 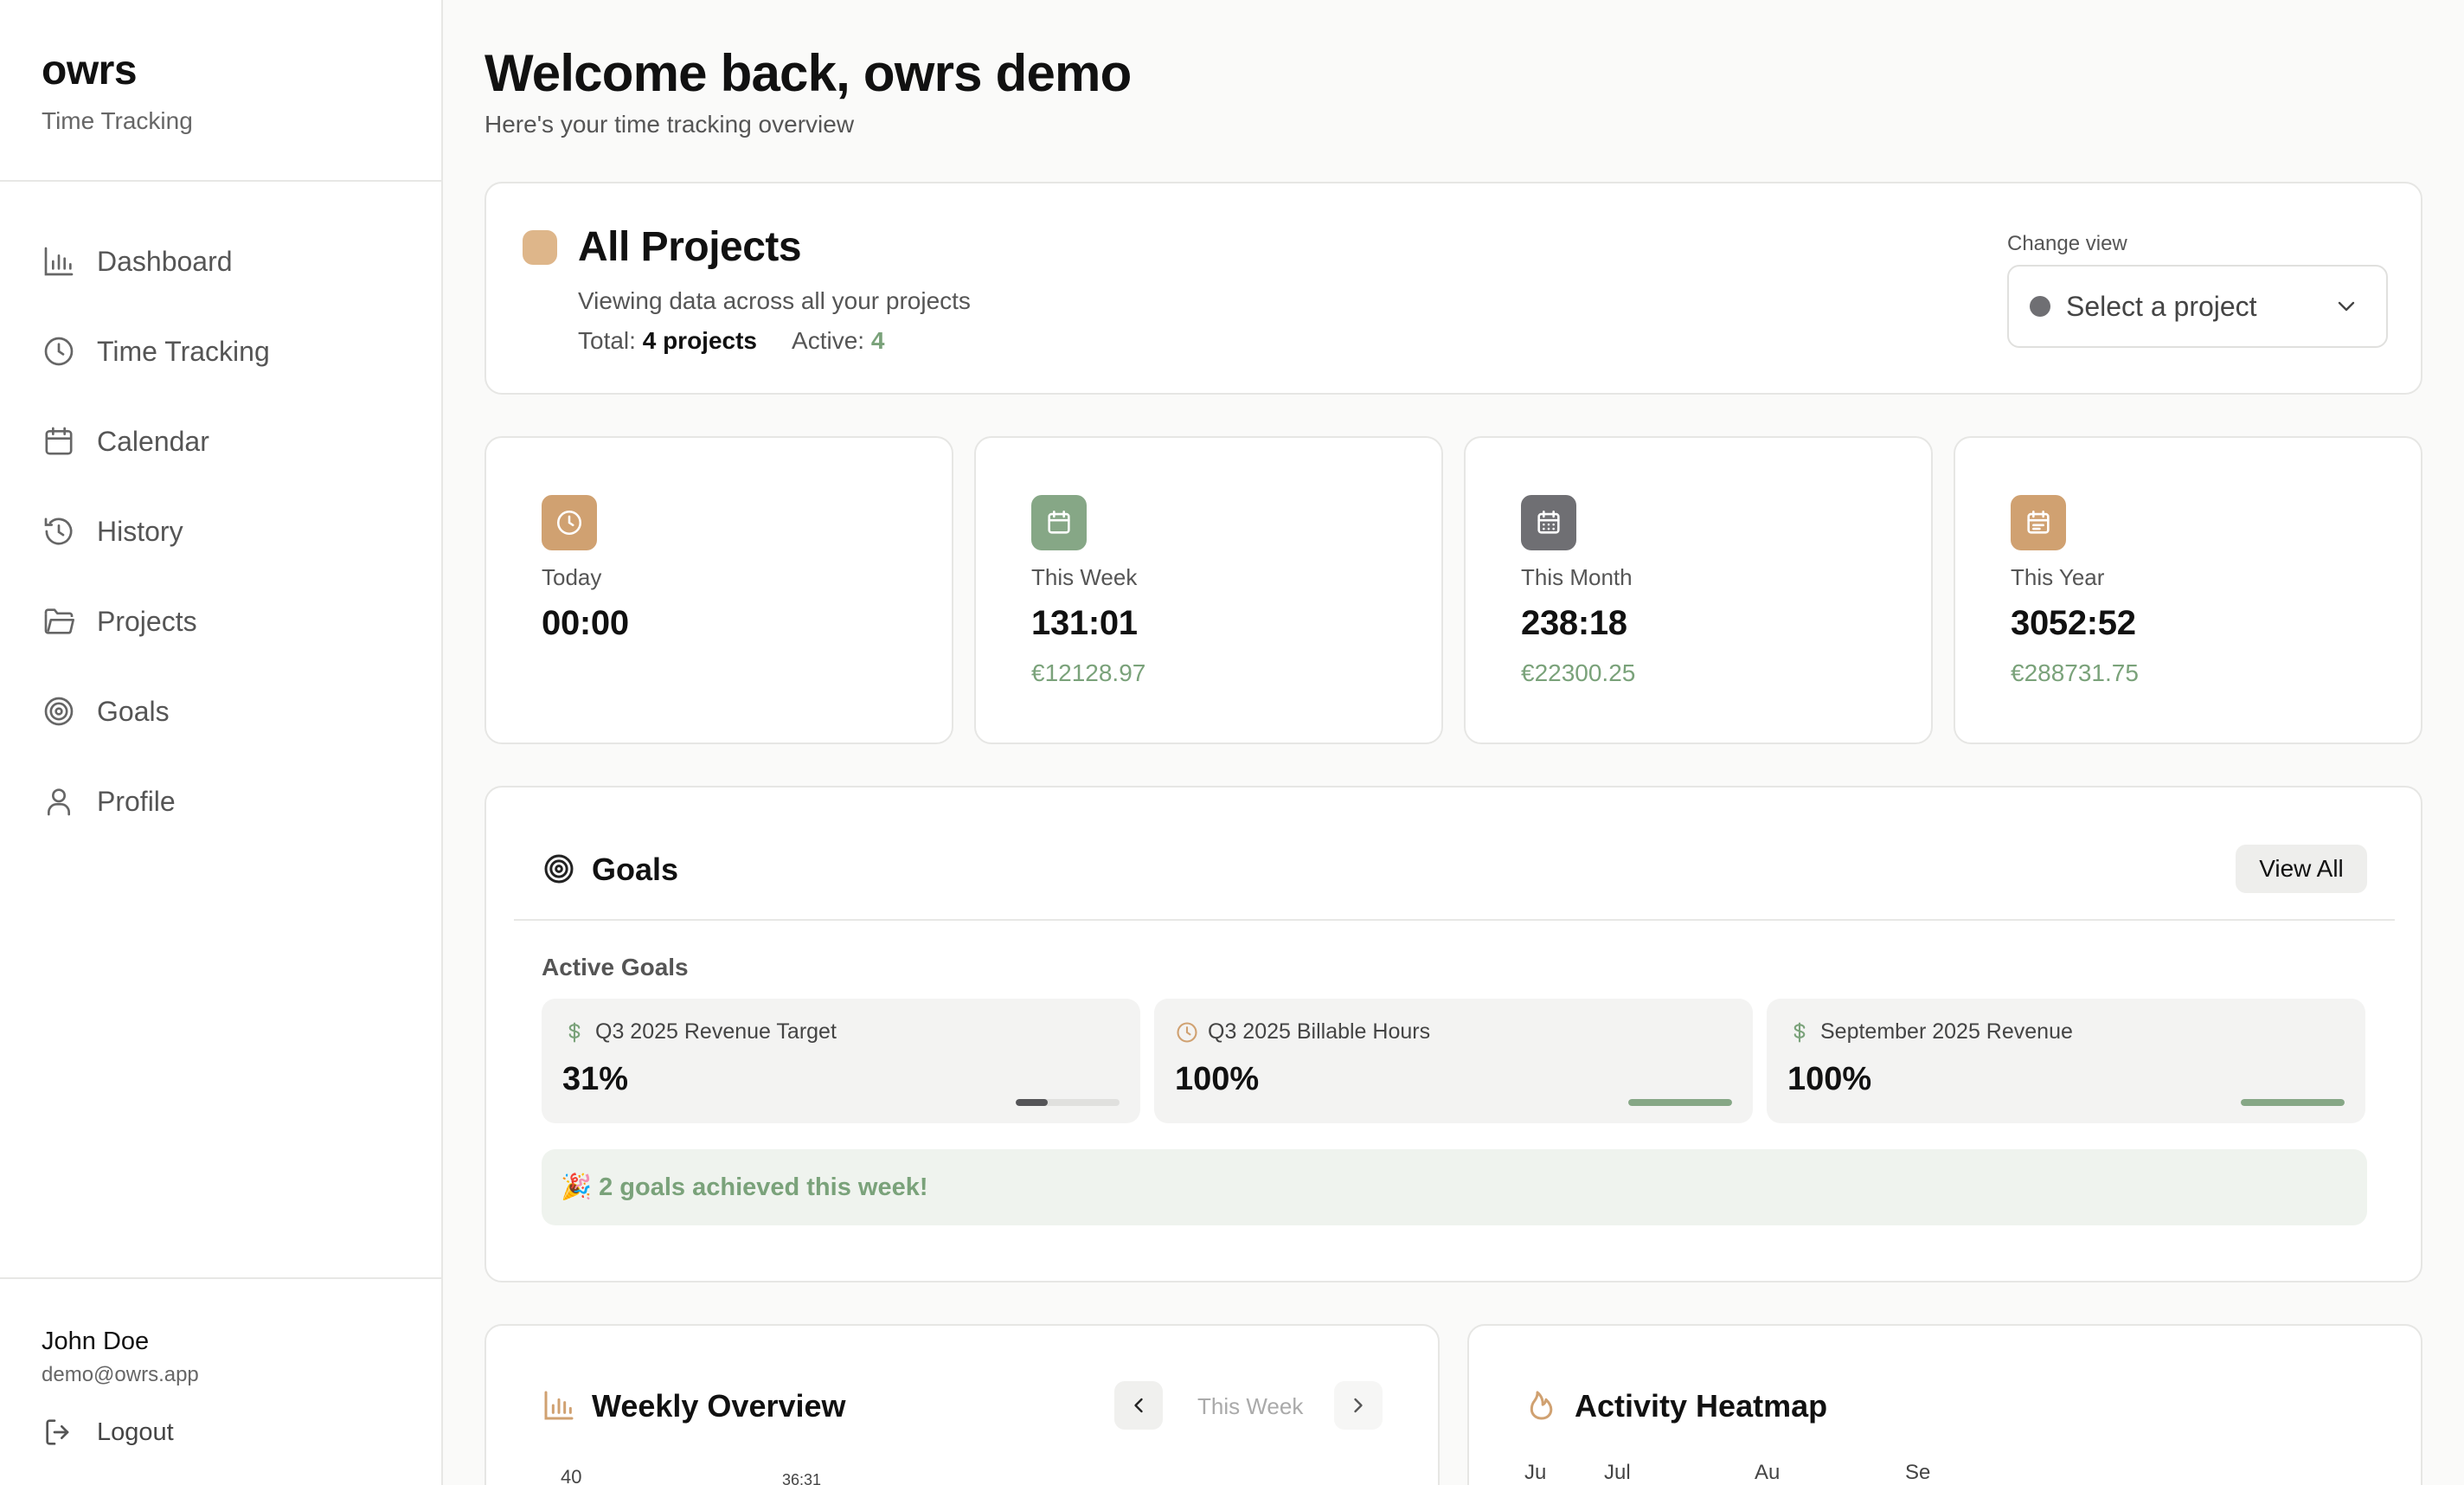 I want to click on goal-percent: 31%, so click(x=595, y=1079).